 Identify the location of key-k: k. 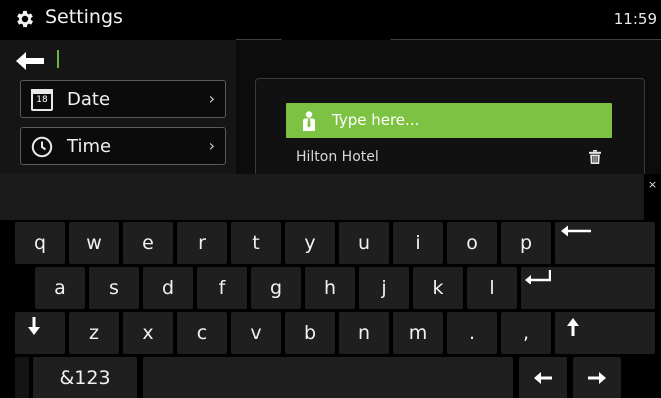
(438, 288).